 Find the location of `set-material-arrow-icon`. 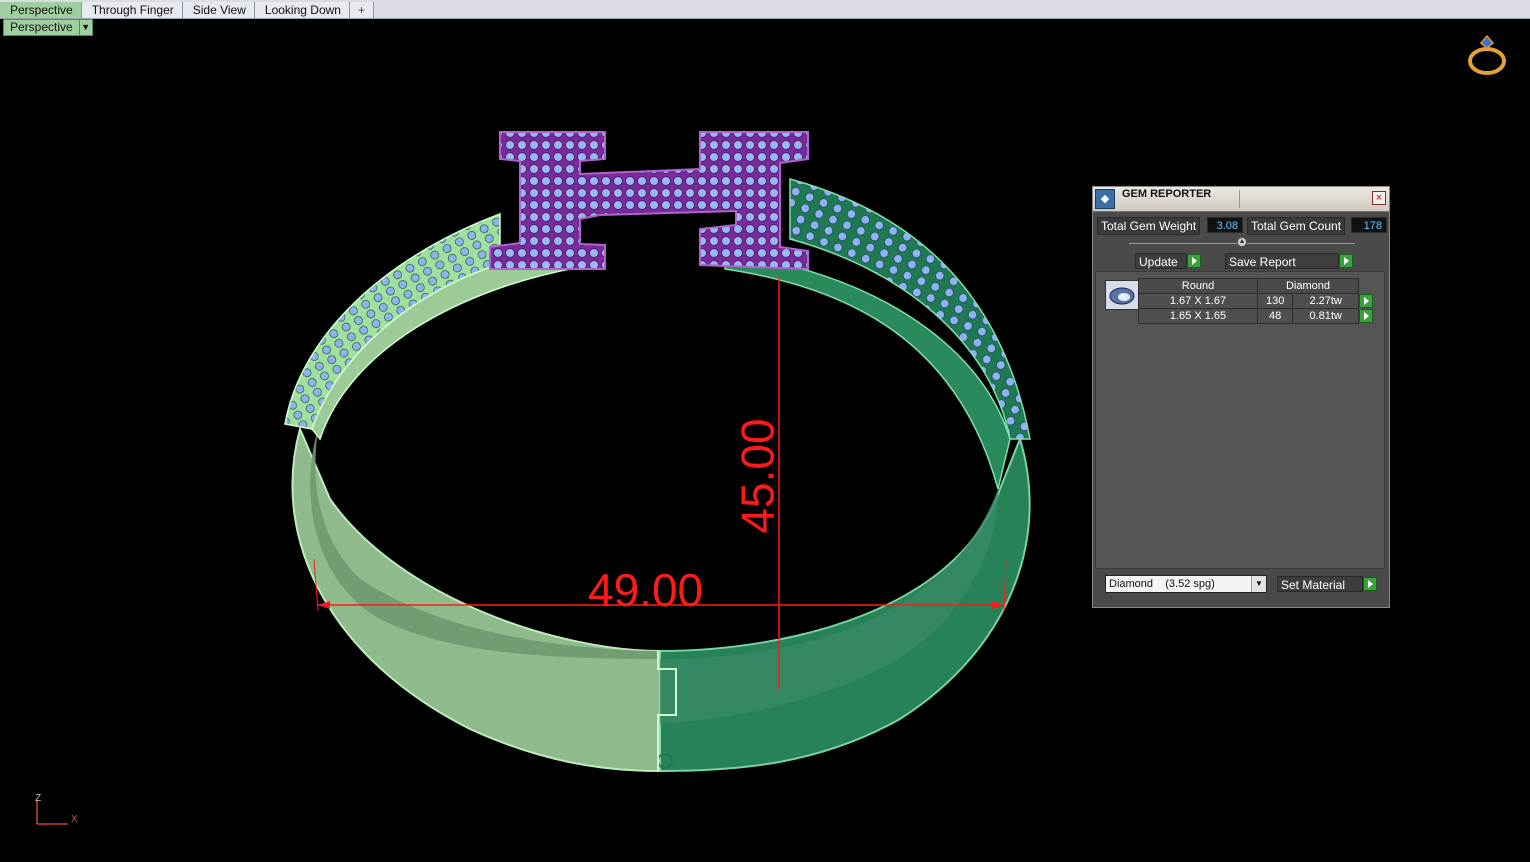

set-material-arrow-icon is located at coordinates (1370, 584).